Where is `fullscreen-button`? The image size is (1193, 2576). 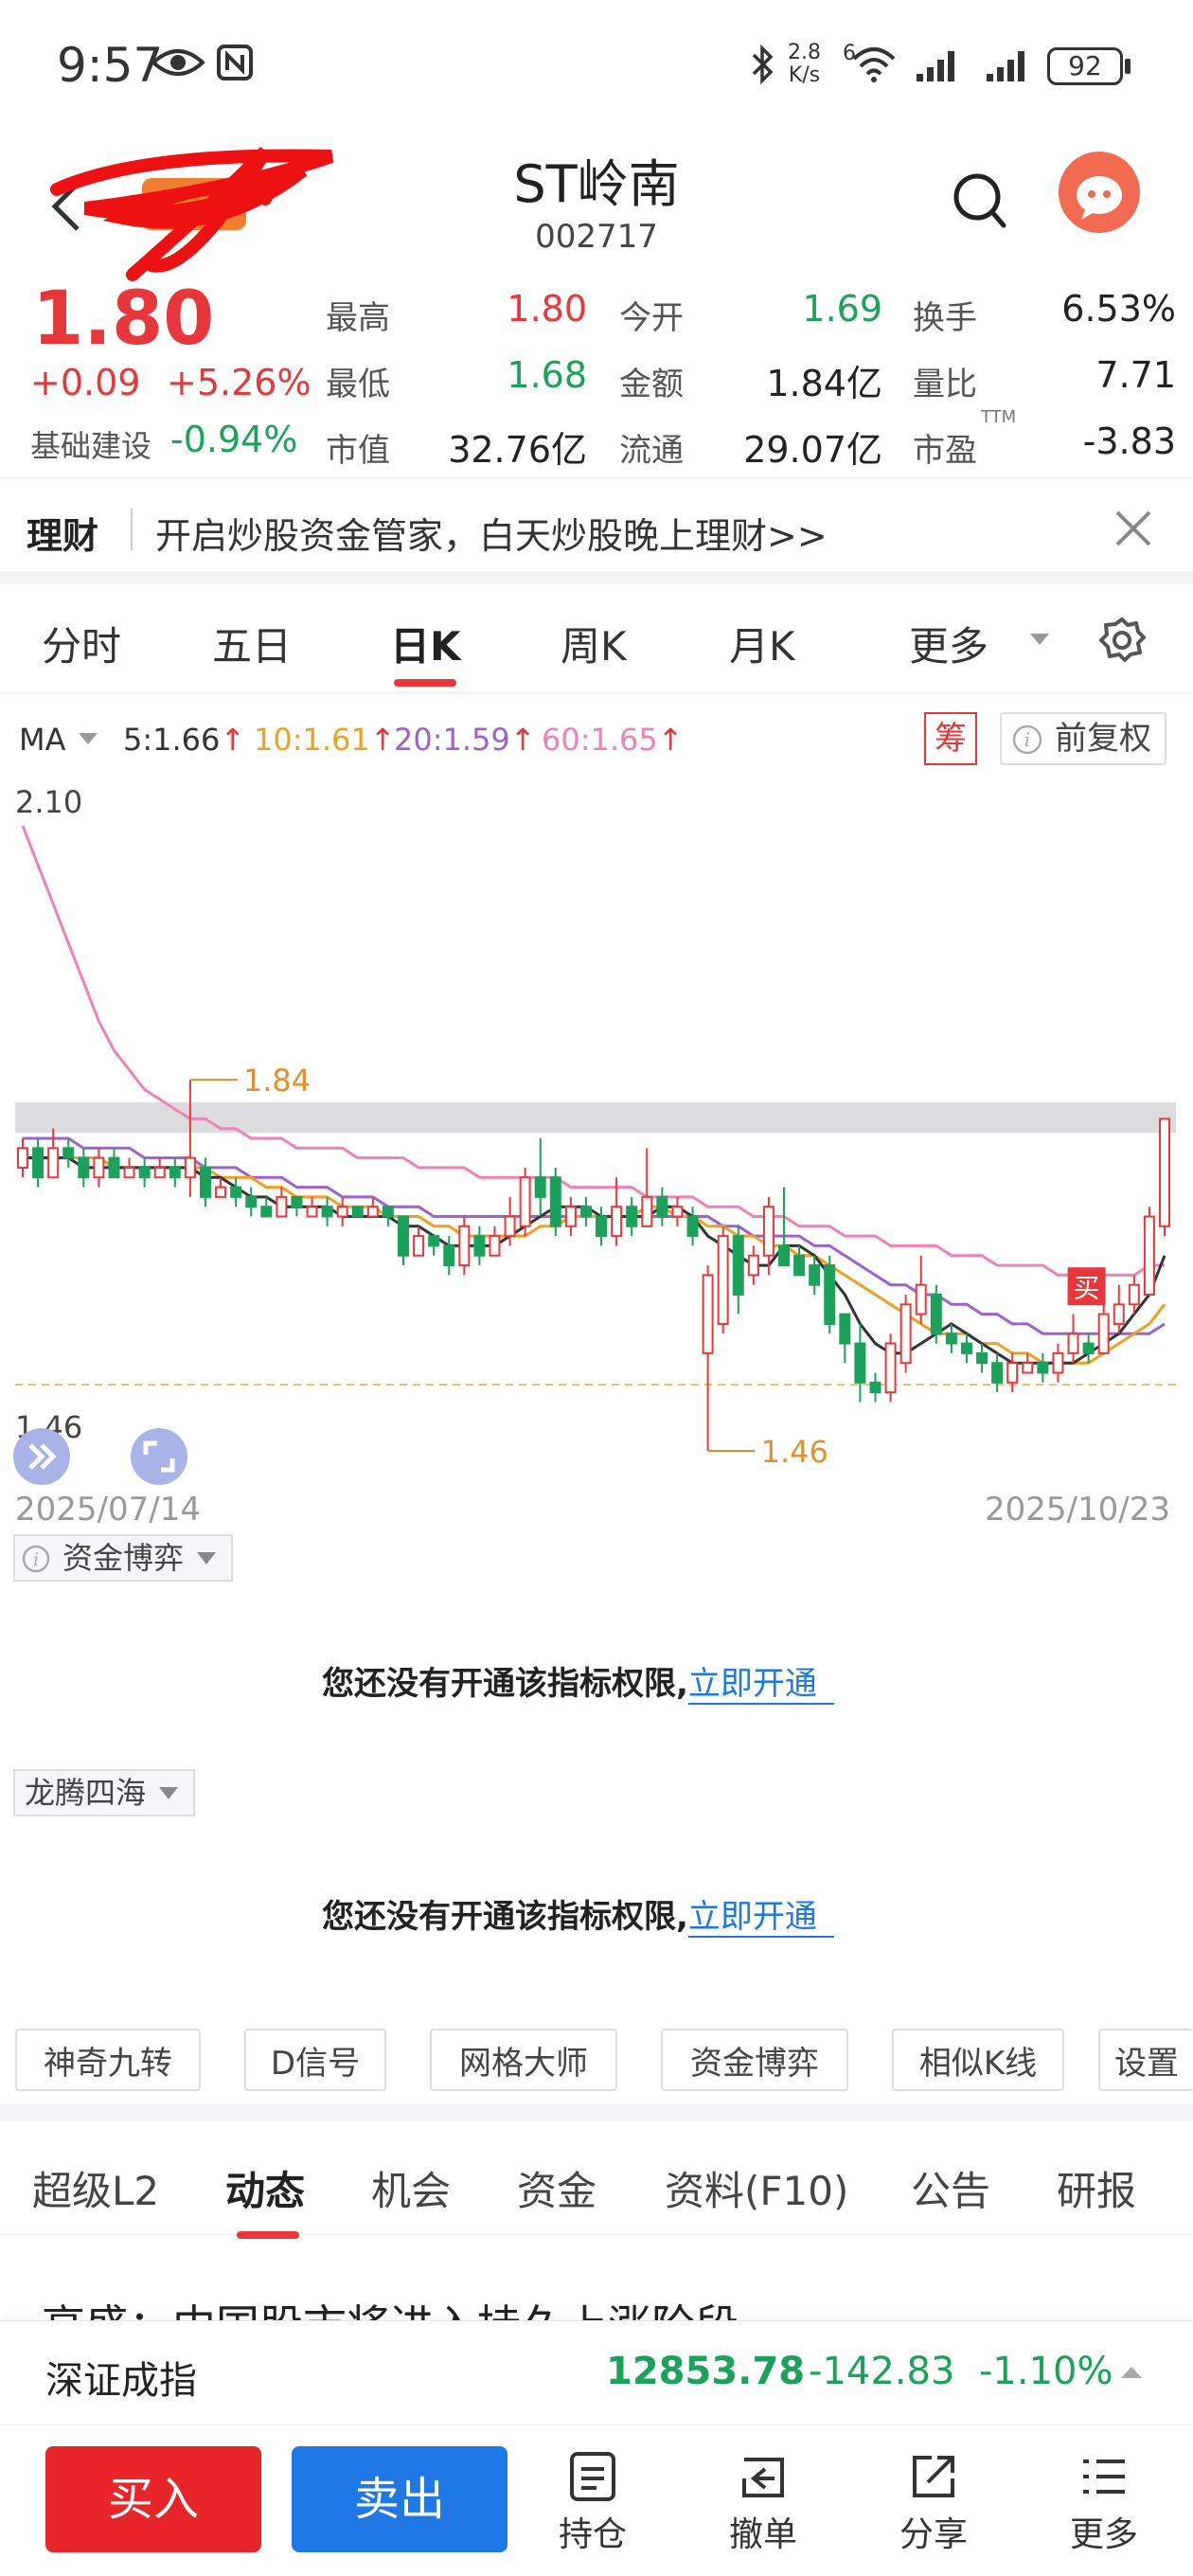
fullscreen-button is located at coordinates (159, 1456).